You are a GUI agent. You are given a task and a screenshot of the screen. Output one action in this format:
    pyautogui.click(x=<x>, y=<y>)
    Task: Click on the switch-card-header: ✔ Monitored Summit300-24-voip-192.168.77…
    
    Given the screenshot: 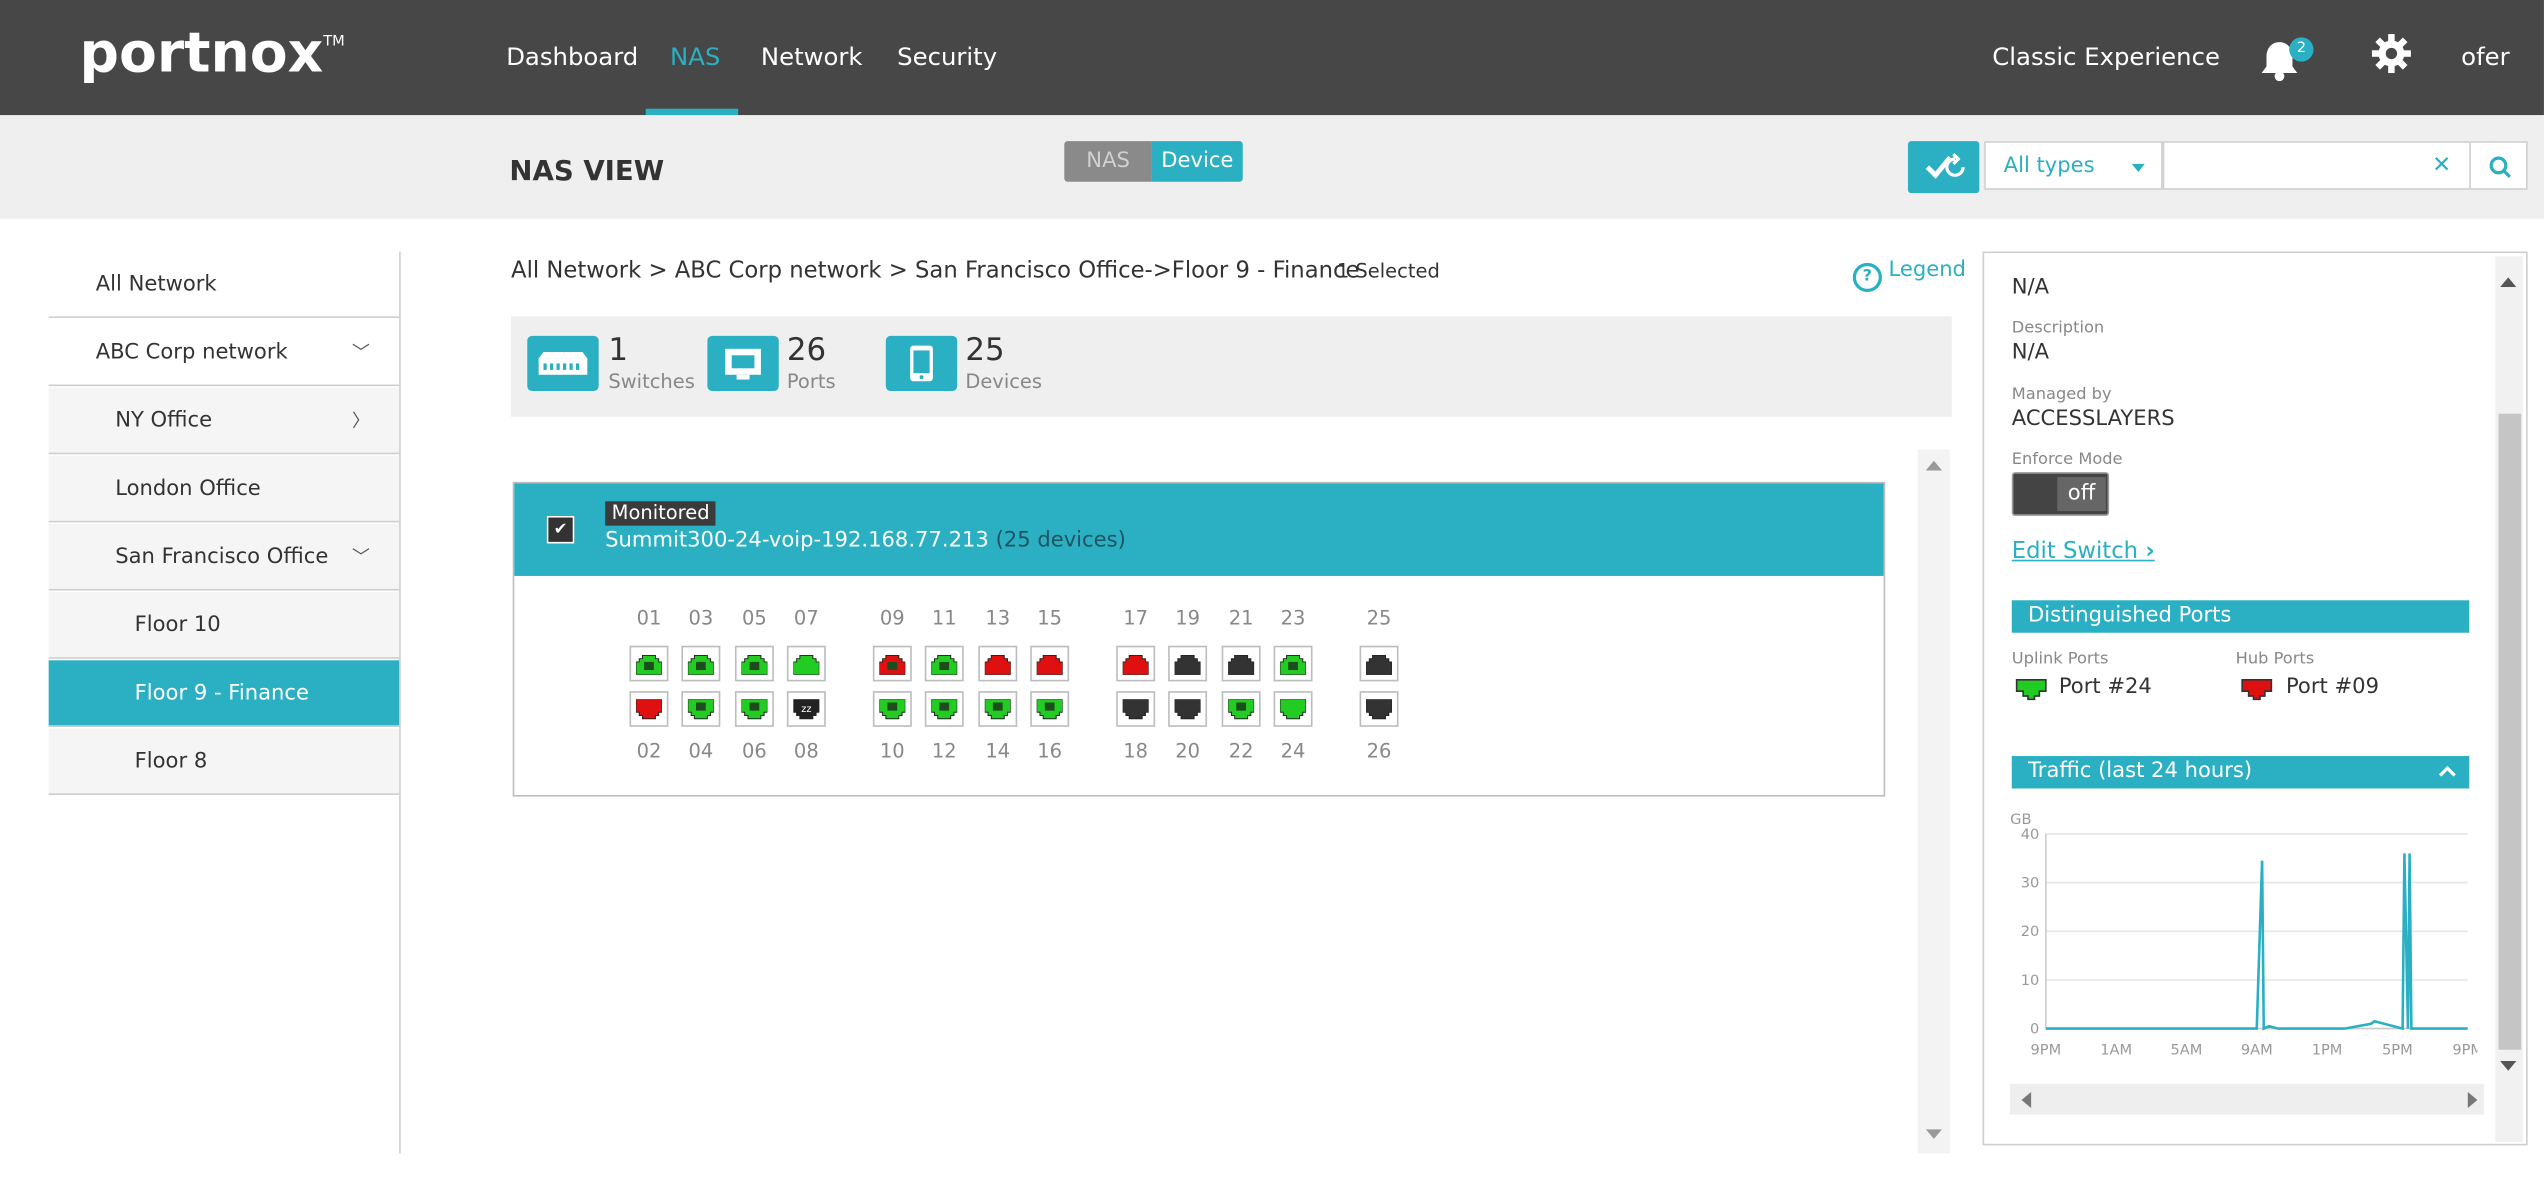 What is the action you would take?
    pyautogui.click(x=1199, y=529)
    